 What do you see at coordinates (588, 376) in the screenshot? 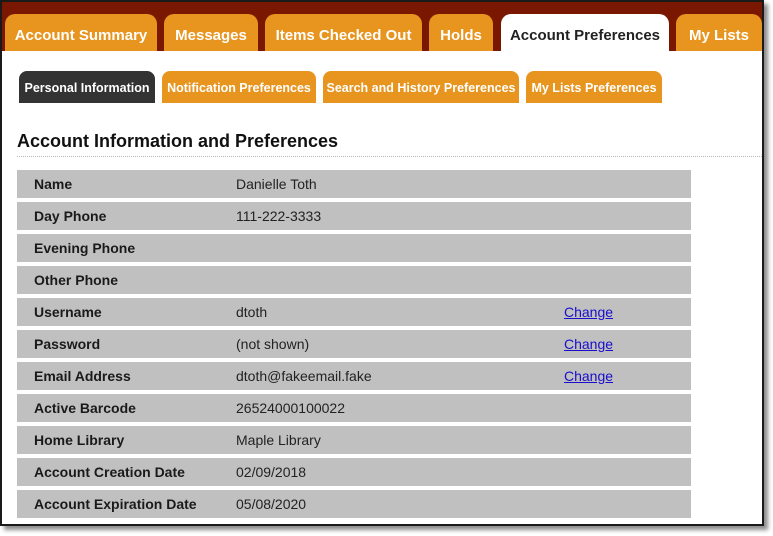
I see `change-email-link: Change` at bounding box center [588, 376].